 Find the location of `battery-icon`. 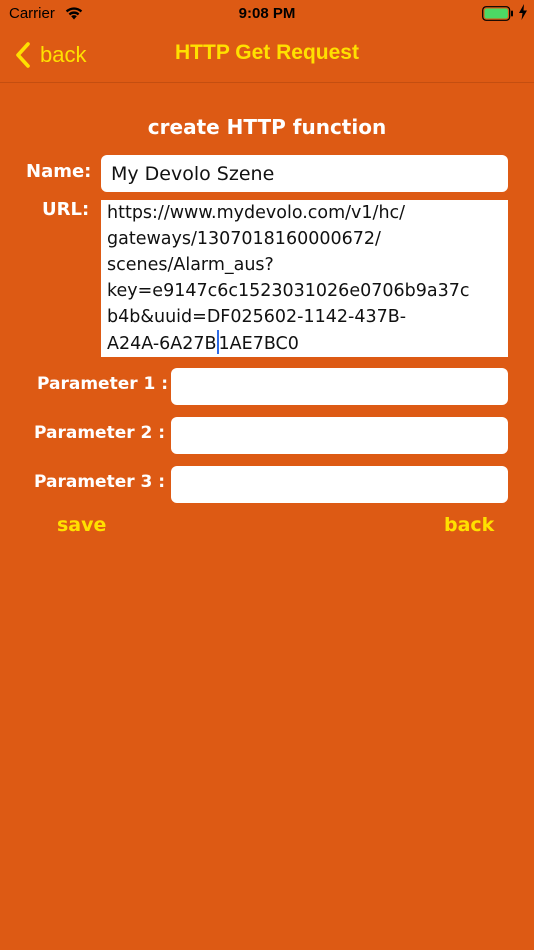

battery-icon is located at coordinates (497, 13).